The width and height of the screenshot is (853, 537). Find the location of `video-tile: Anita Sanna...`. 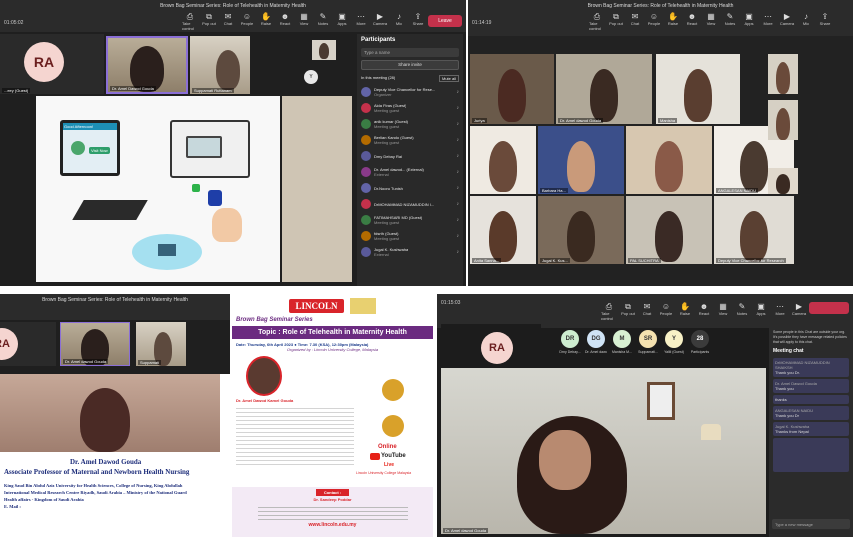

video-tile: Anita Sanna... is located at coordinates (503, 230).